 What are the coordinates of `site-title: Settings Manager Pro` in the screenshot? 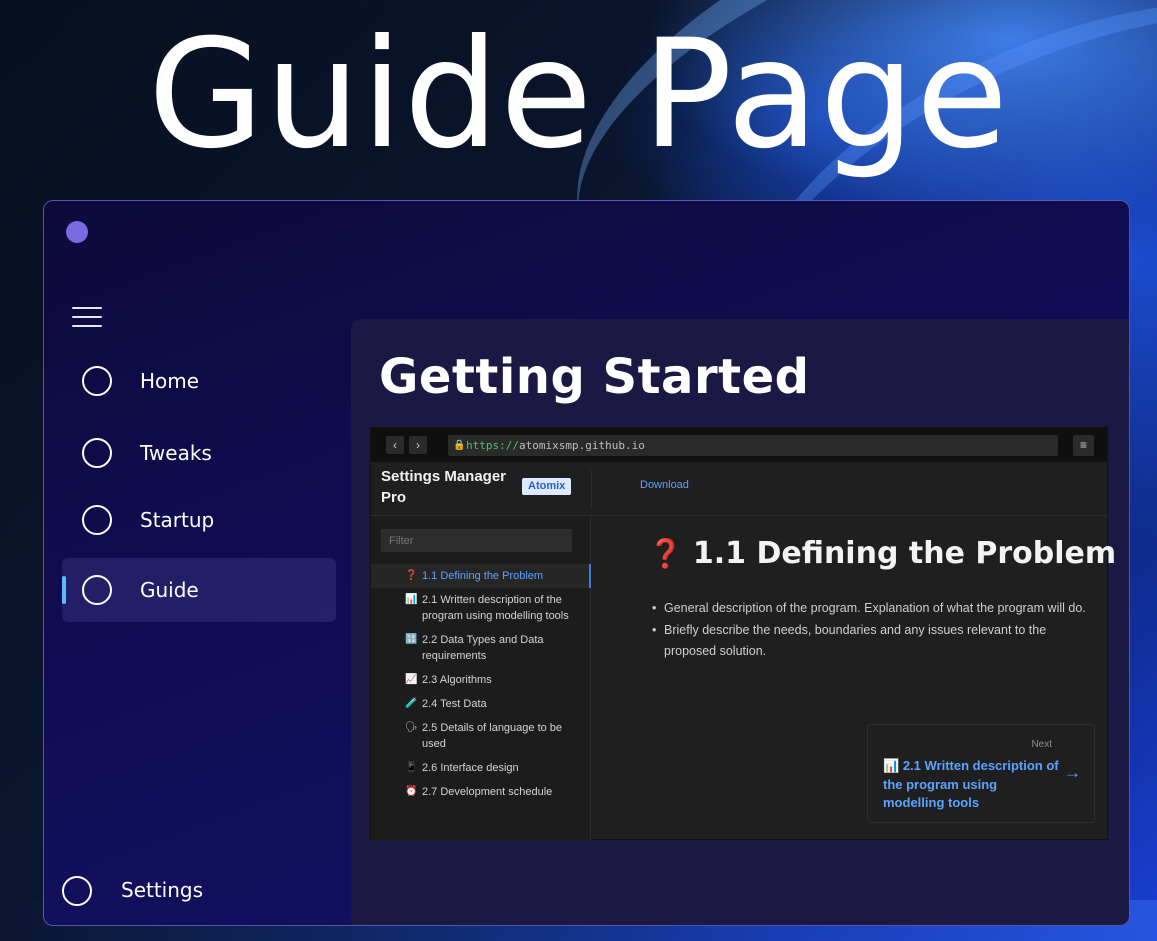 It's located at (446, 487).